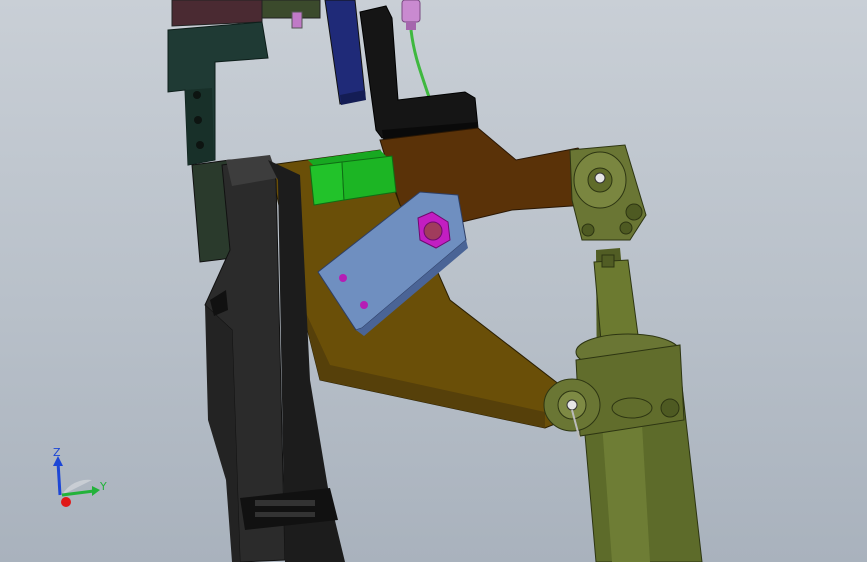 Image resolution: width=867 pixels, height=562 pixels. I want to click on orientation-triad: Z Y, so click(80, 476).